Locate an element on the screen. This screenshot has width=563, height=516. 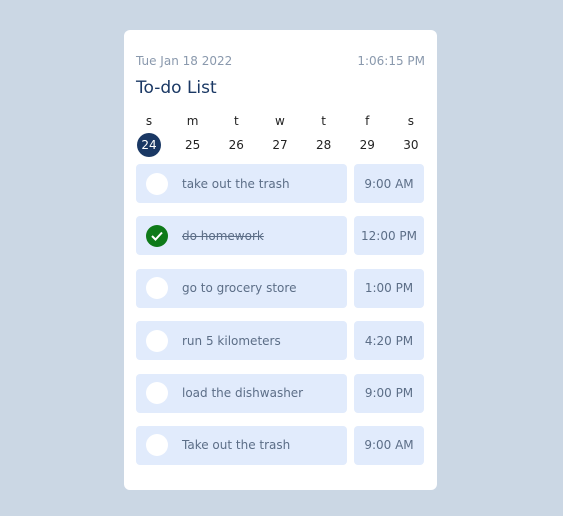
check-icon is located at coordinates (157, 236).